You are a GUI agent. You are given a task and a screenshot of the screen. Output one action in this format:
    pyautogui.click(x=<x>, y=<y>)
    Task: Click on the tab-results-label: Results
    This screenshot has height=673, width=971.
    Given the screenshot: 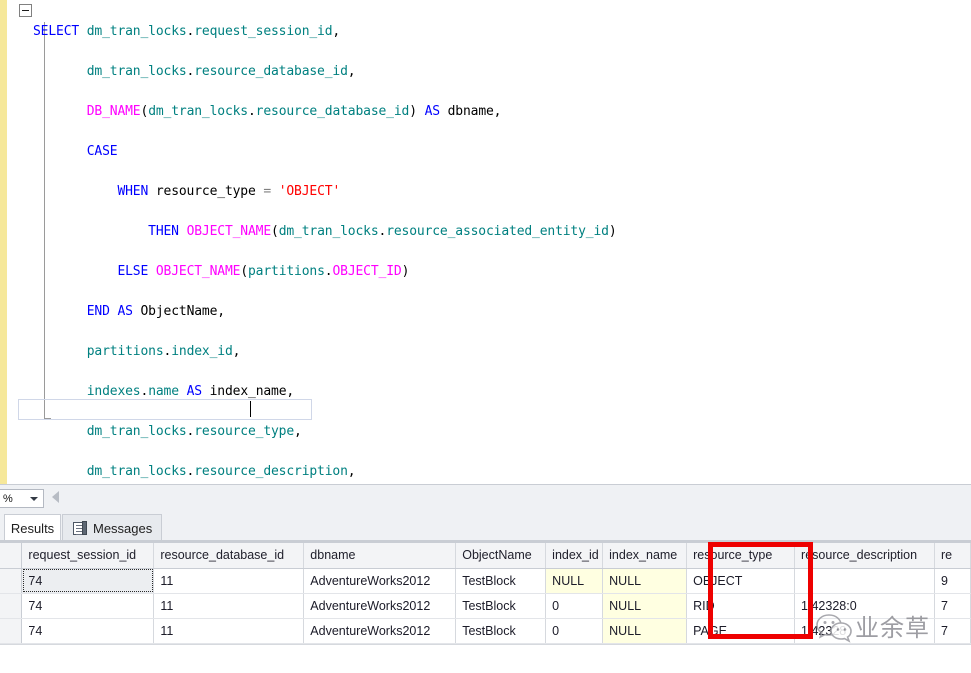 What is the action you would take?
    pyautogui.click(x=32, y=528)
    